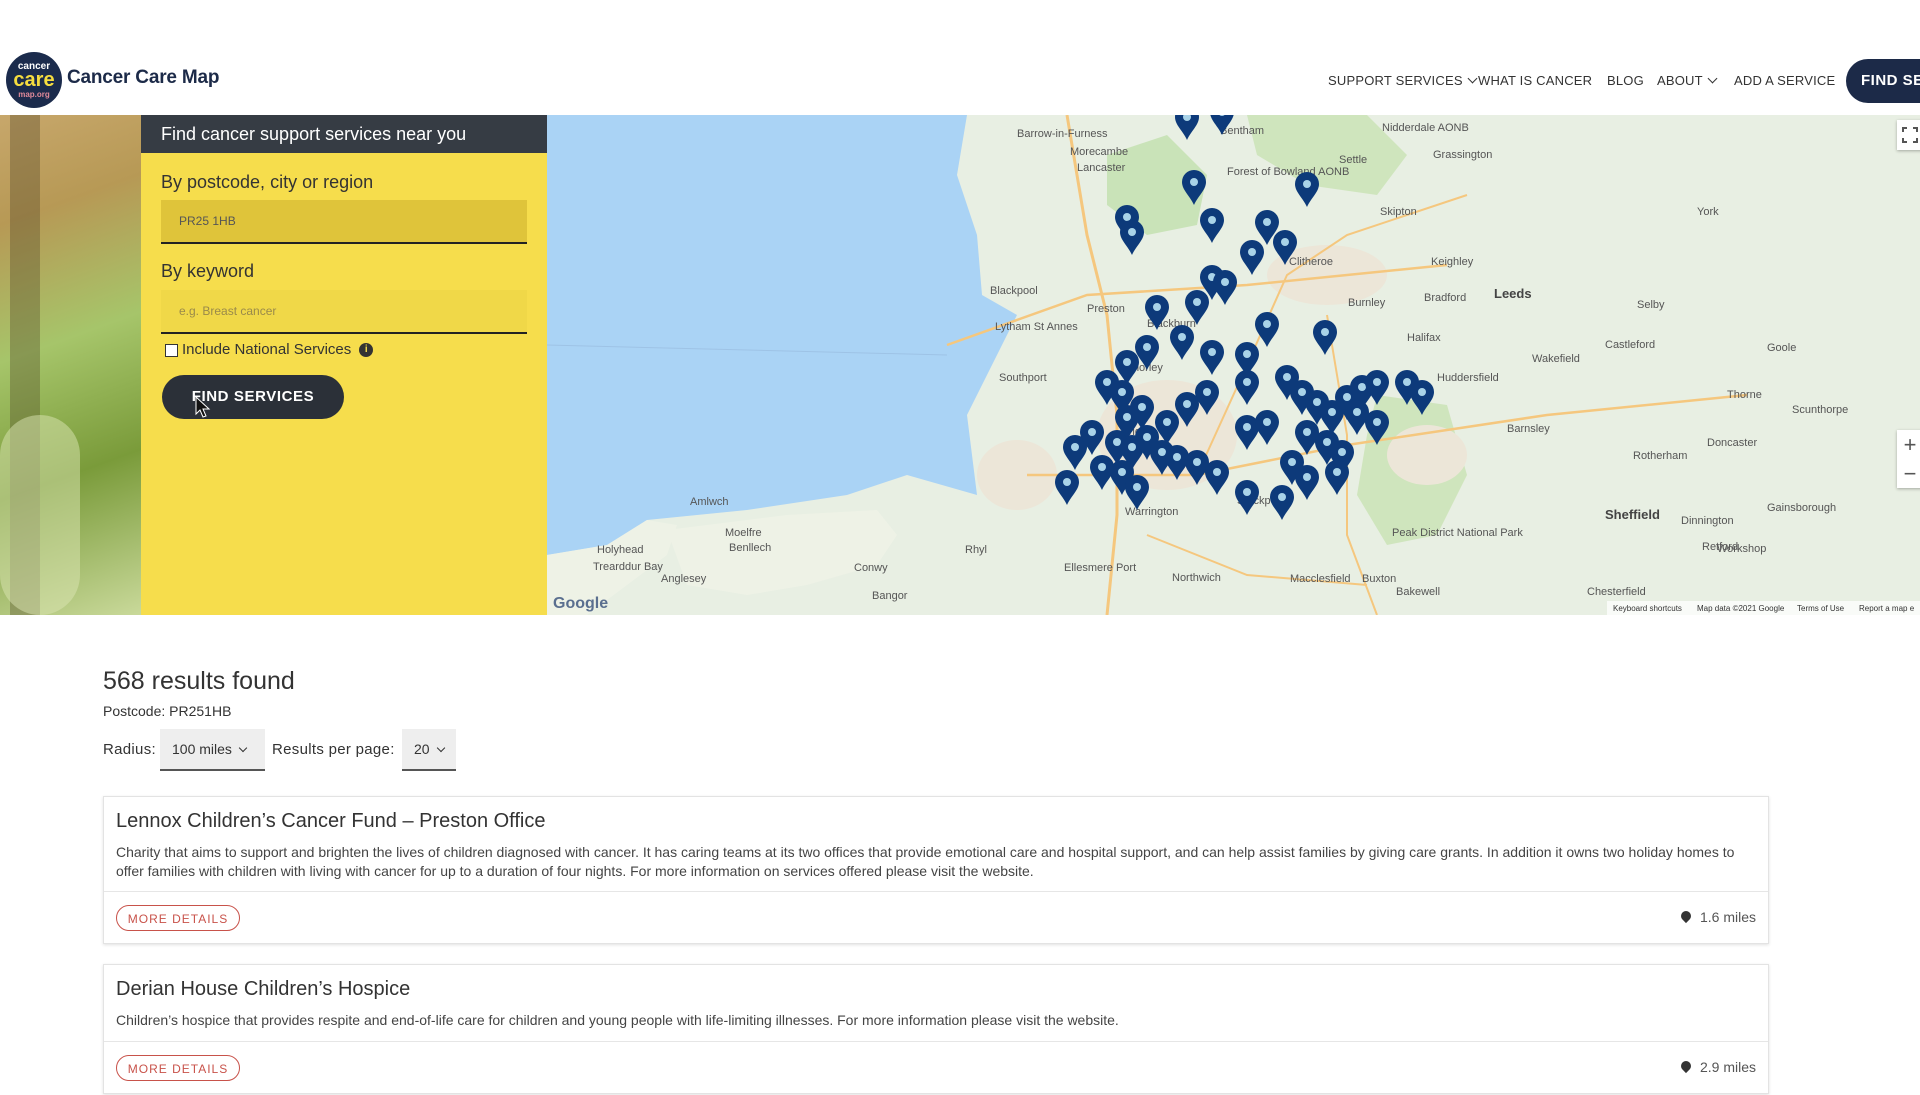  What do you see at coordinates (333, 749) in the screenshot?
I see `per-page-label: Results per page:` at bounding box center [333, 749].